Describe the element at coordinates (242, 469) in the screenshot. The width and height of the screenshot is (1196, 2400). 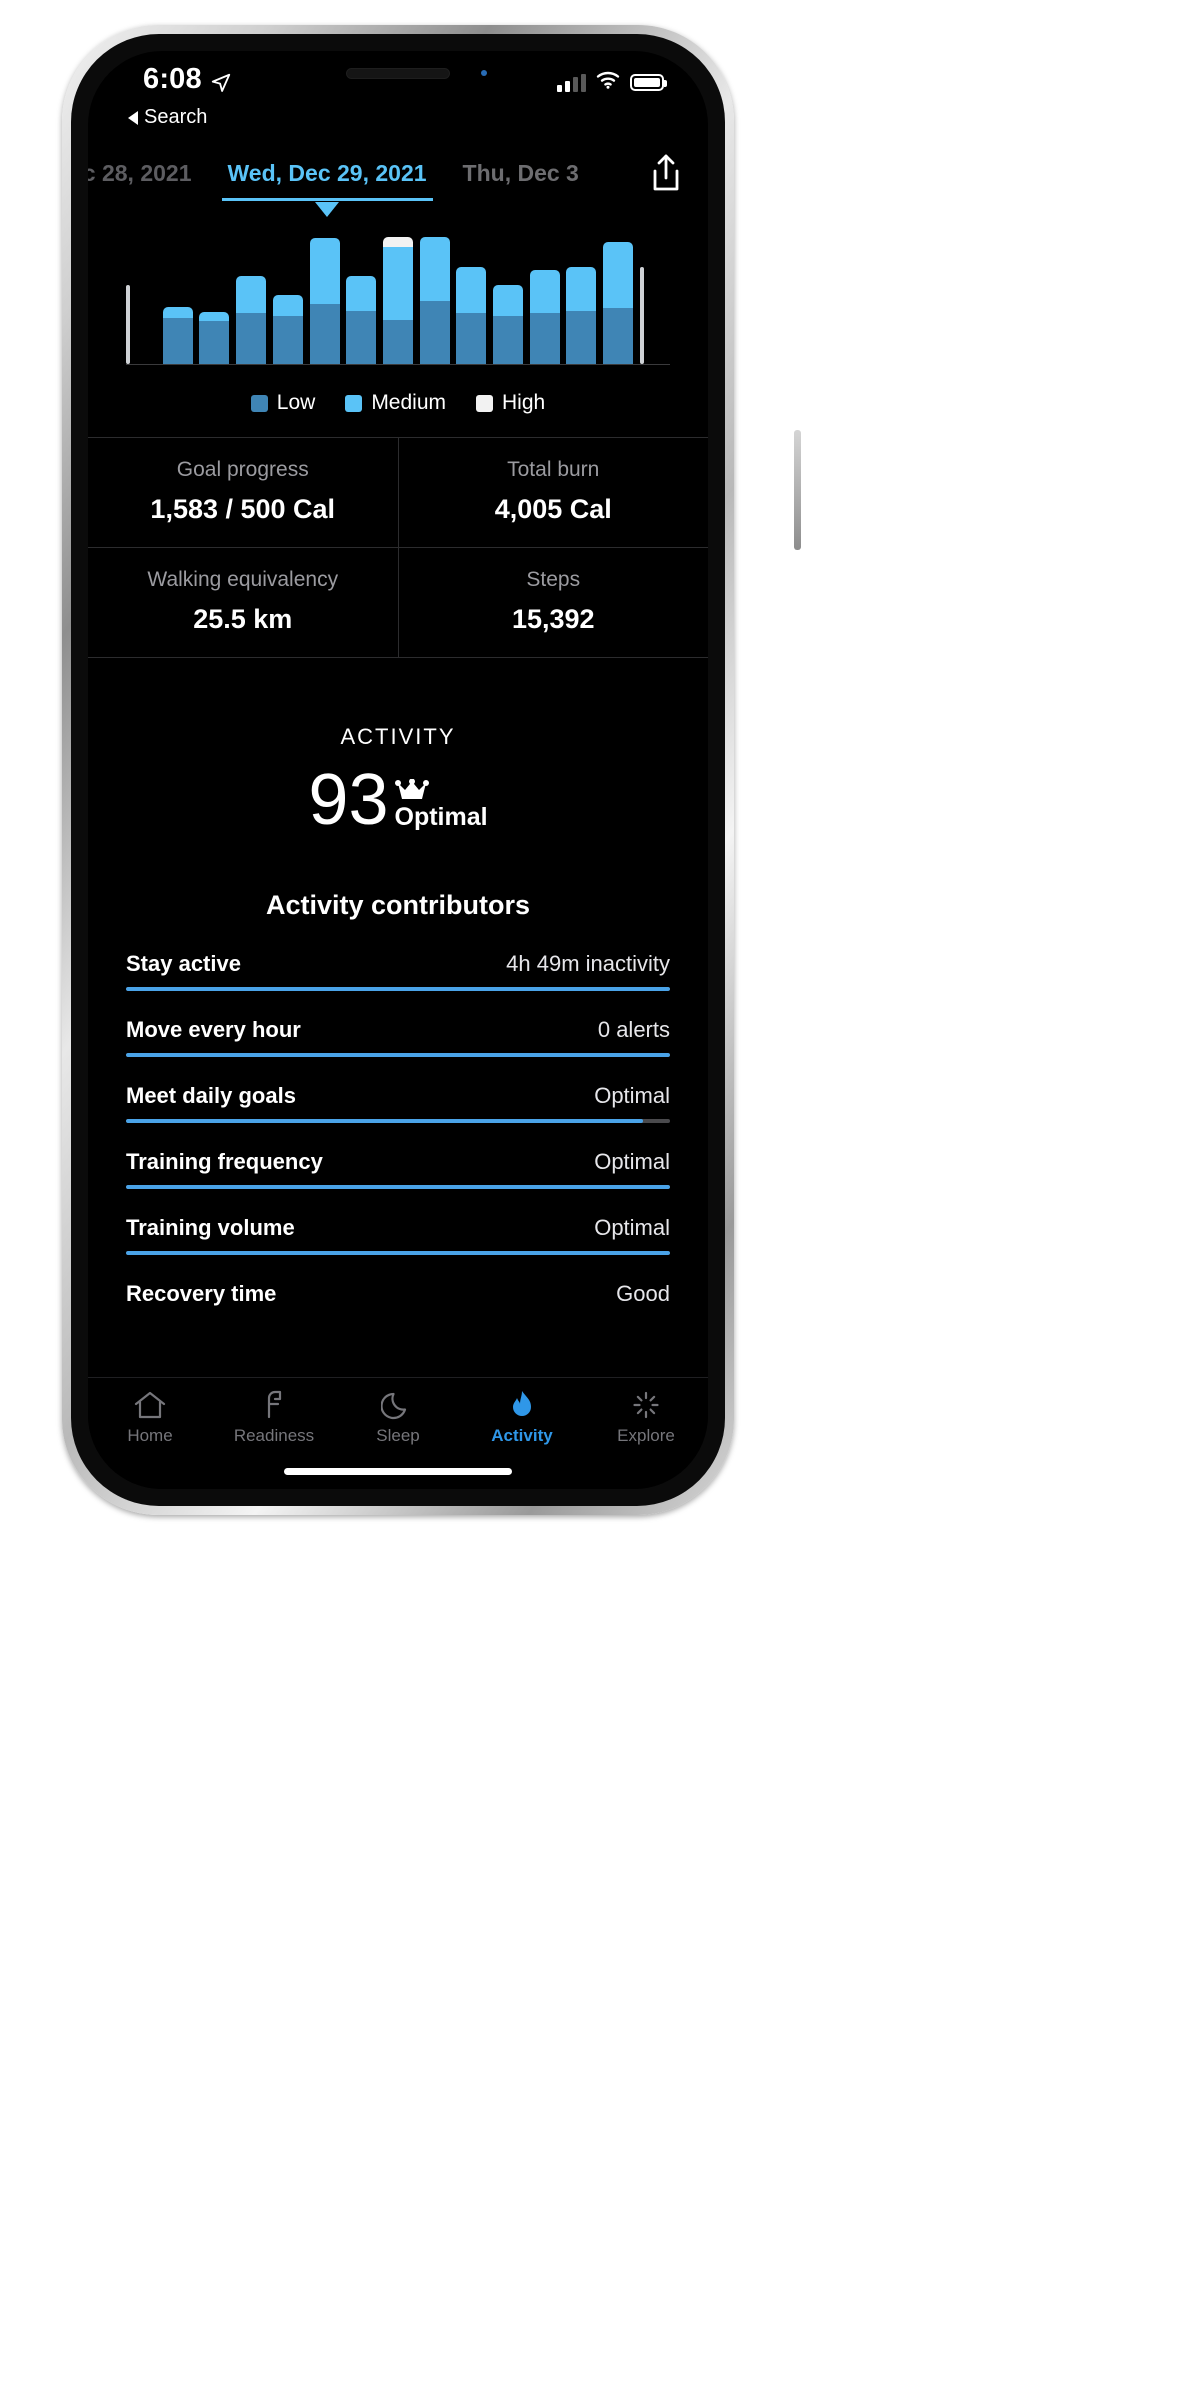
I see `stat-label: Goal progress` at that location.